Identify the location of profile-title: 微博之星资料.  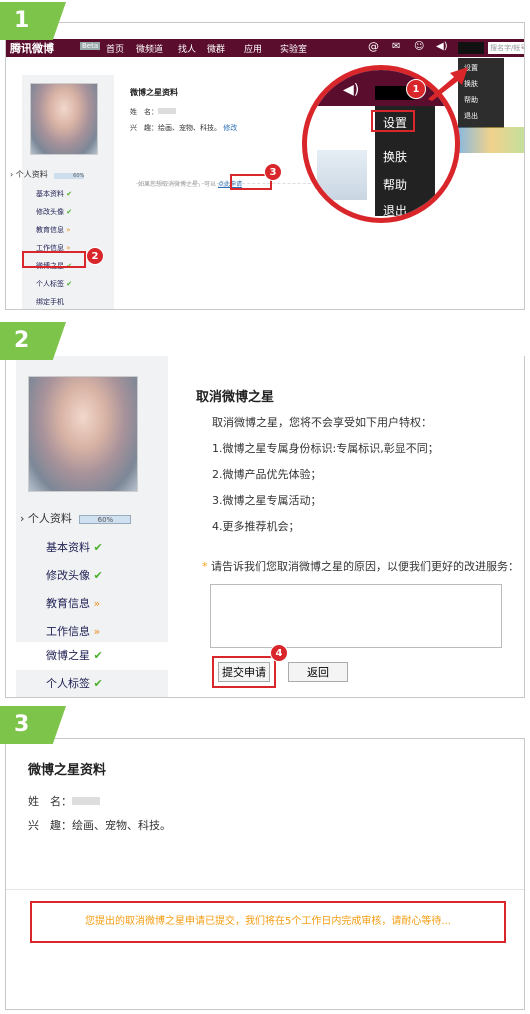
(154, 92).